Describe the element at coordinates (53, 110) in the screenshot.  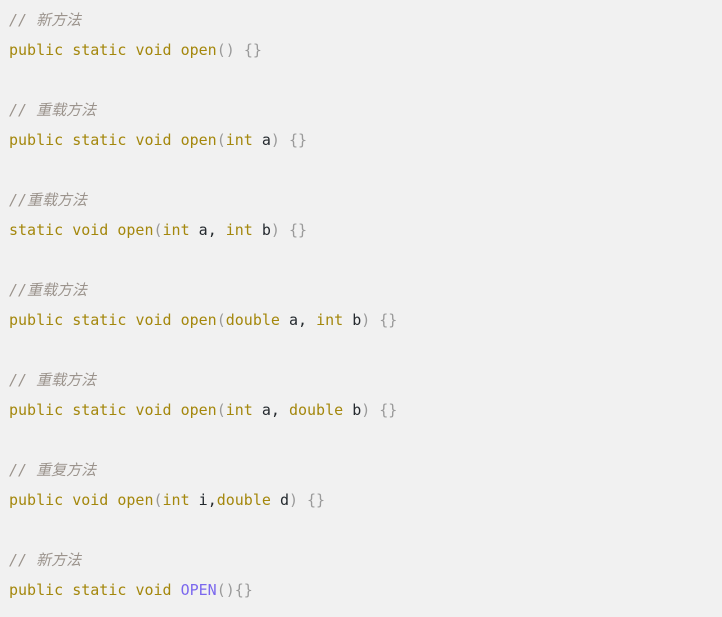
I see `code-token: // 重载方法` at that location.